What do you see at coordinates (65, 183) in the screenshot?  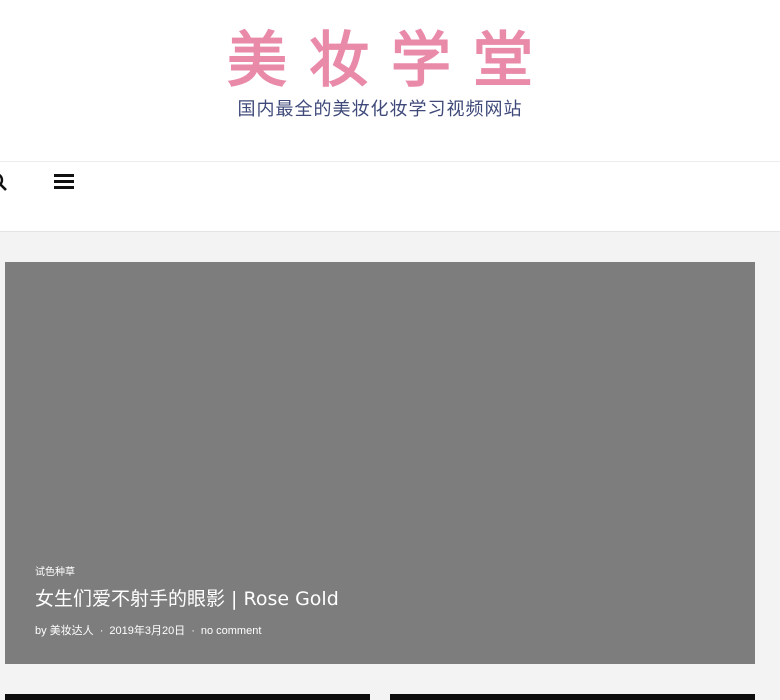 I see `hamburger-menu-icon` at bounding box center [65, 183].